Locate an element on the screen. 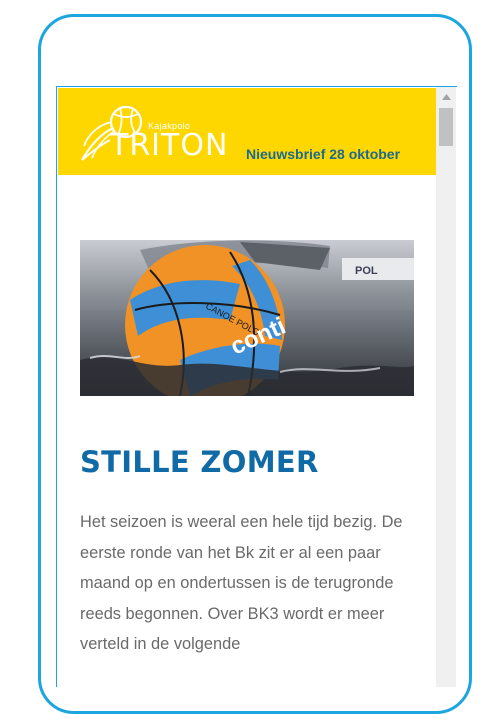  water-polo-ball-photo: POL CANOE POLO conti is located at coordinates (247, 318).